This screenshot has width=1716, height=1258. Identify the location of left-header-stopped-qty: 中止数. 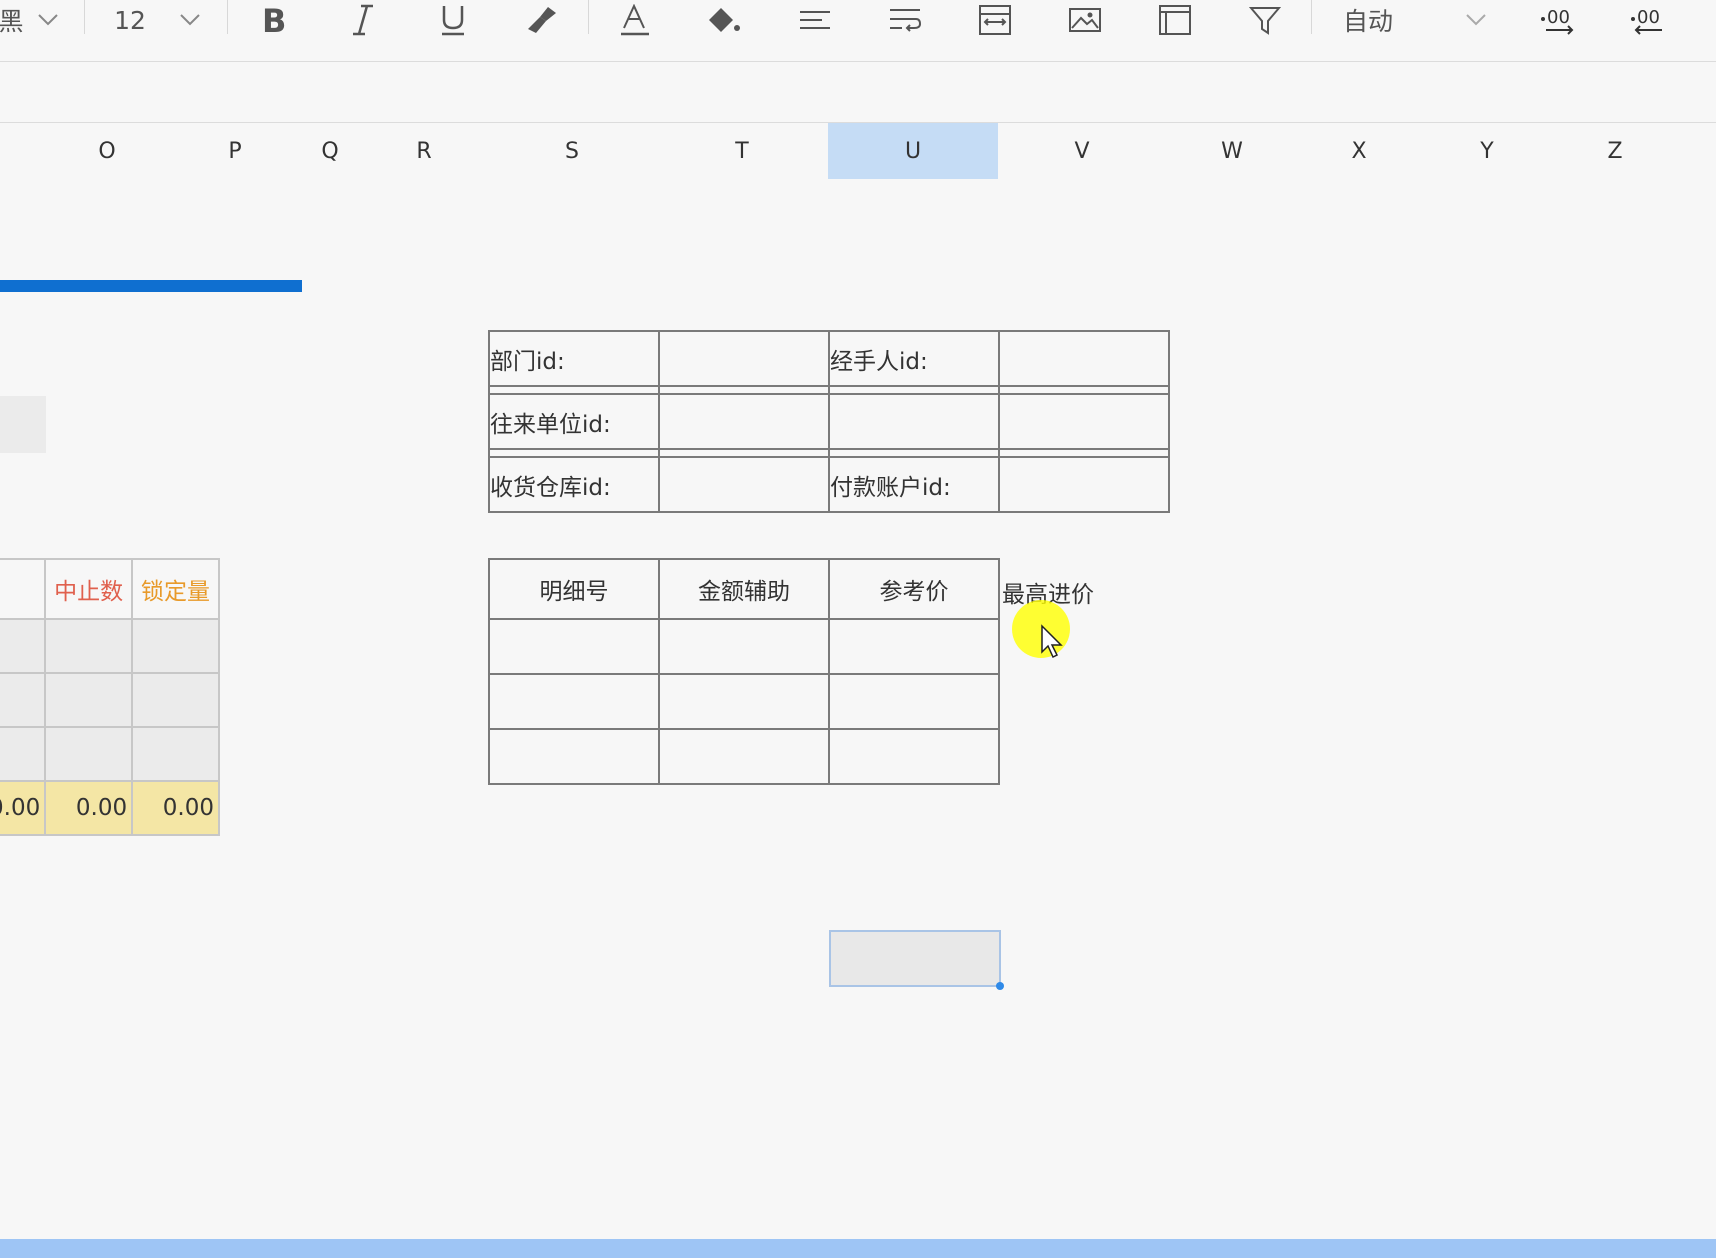
(89, 589).